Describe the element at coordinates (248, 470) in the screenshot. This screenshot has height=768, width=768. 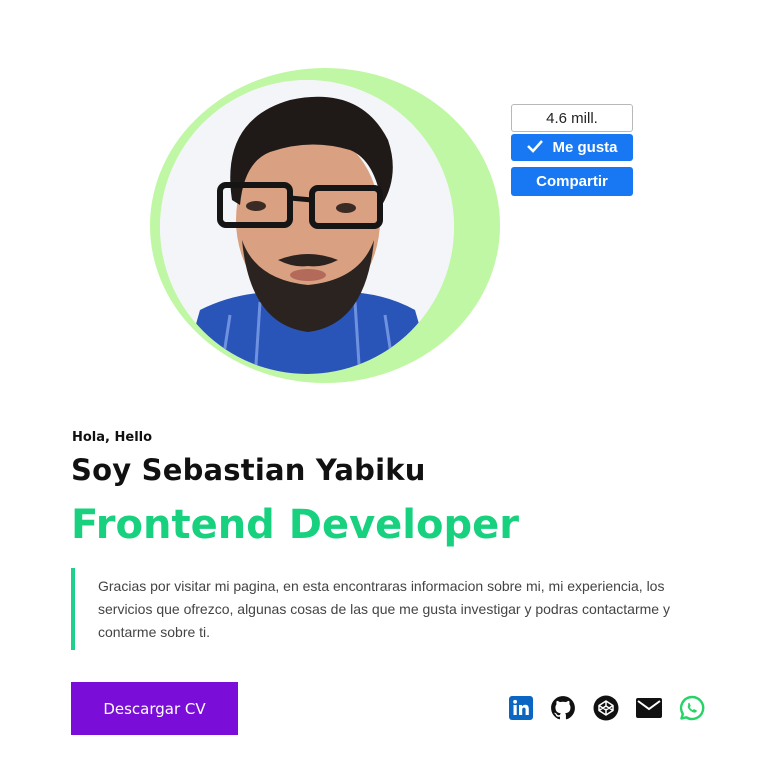
I see `page-title: Soy Sebastian Yabiku` at that location.